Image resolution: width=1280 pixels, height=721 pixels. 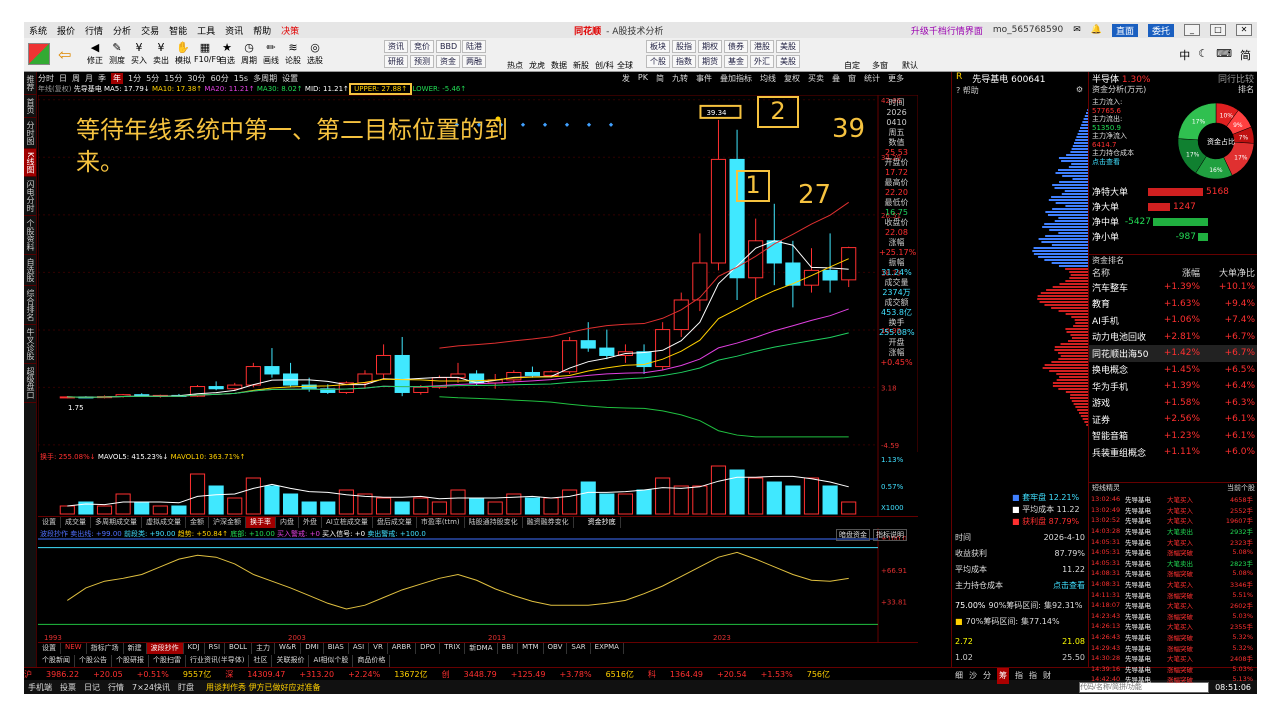 What do you see at coordinates (602, 522) in the screenshot?
I see `volume-tab-extra: 资金抄底` at bounding box center [602, 522].